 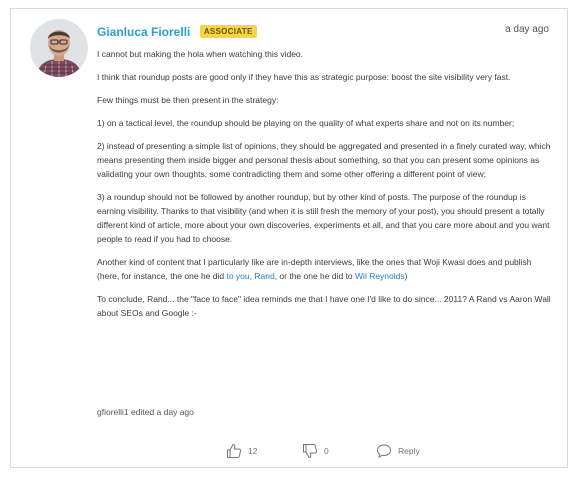 I want to click on downvote-count: 0, so click(x=326, y=451).